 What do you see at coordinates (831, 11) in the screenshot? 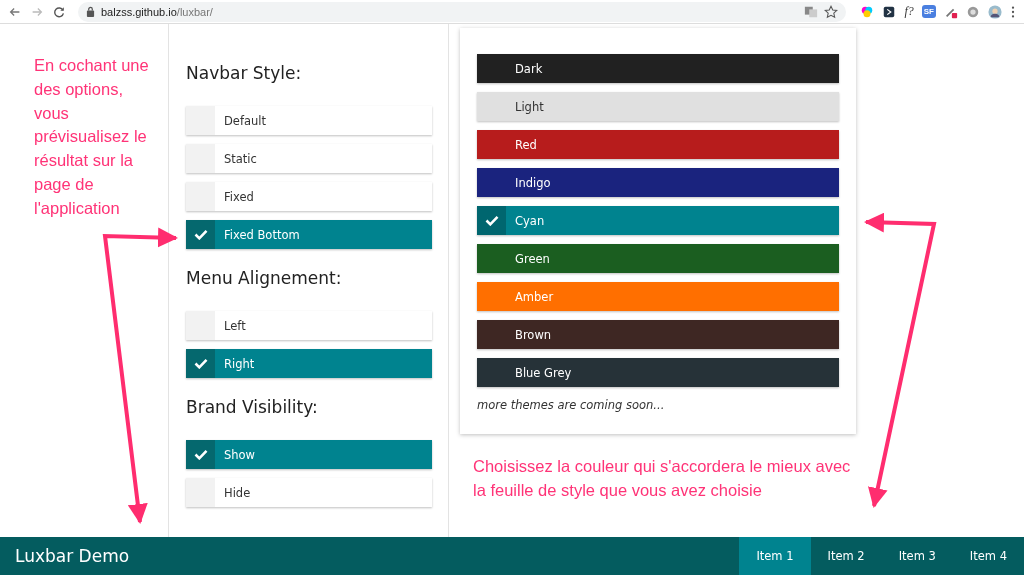
I see `star-icon` at bounding box center [831, 11].